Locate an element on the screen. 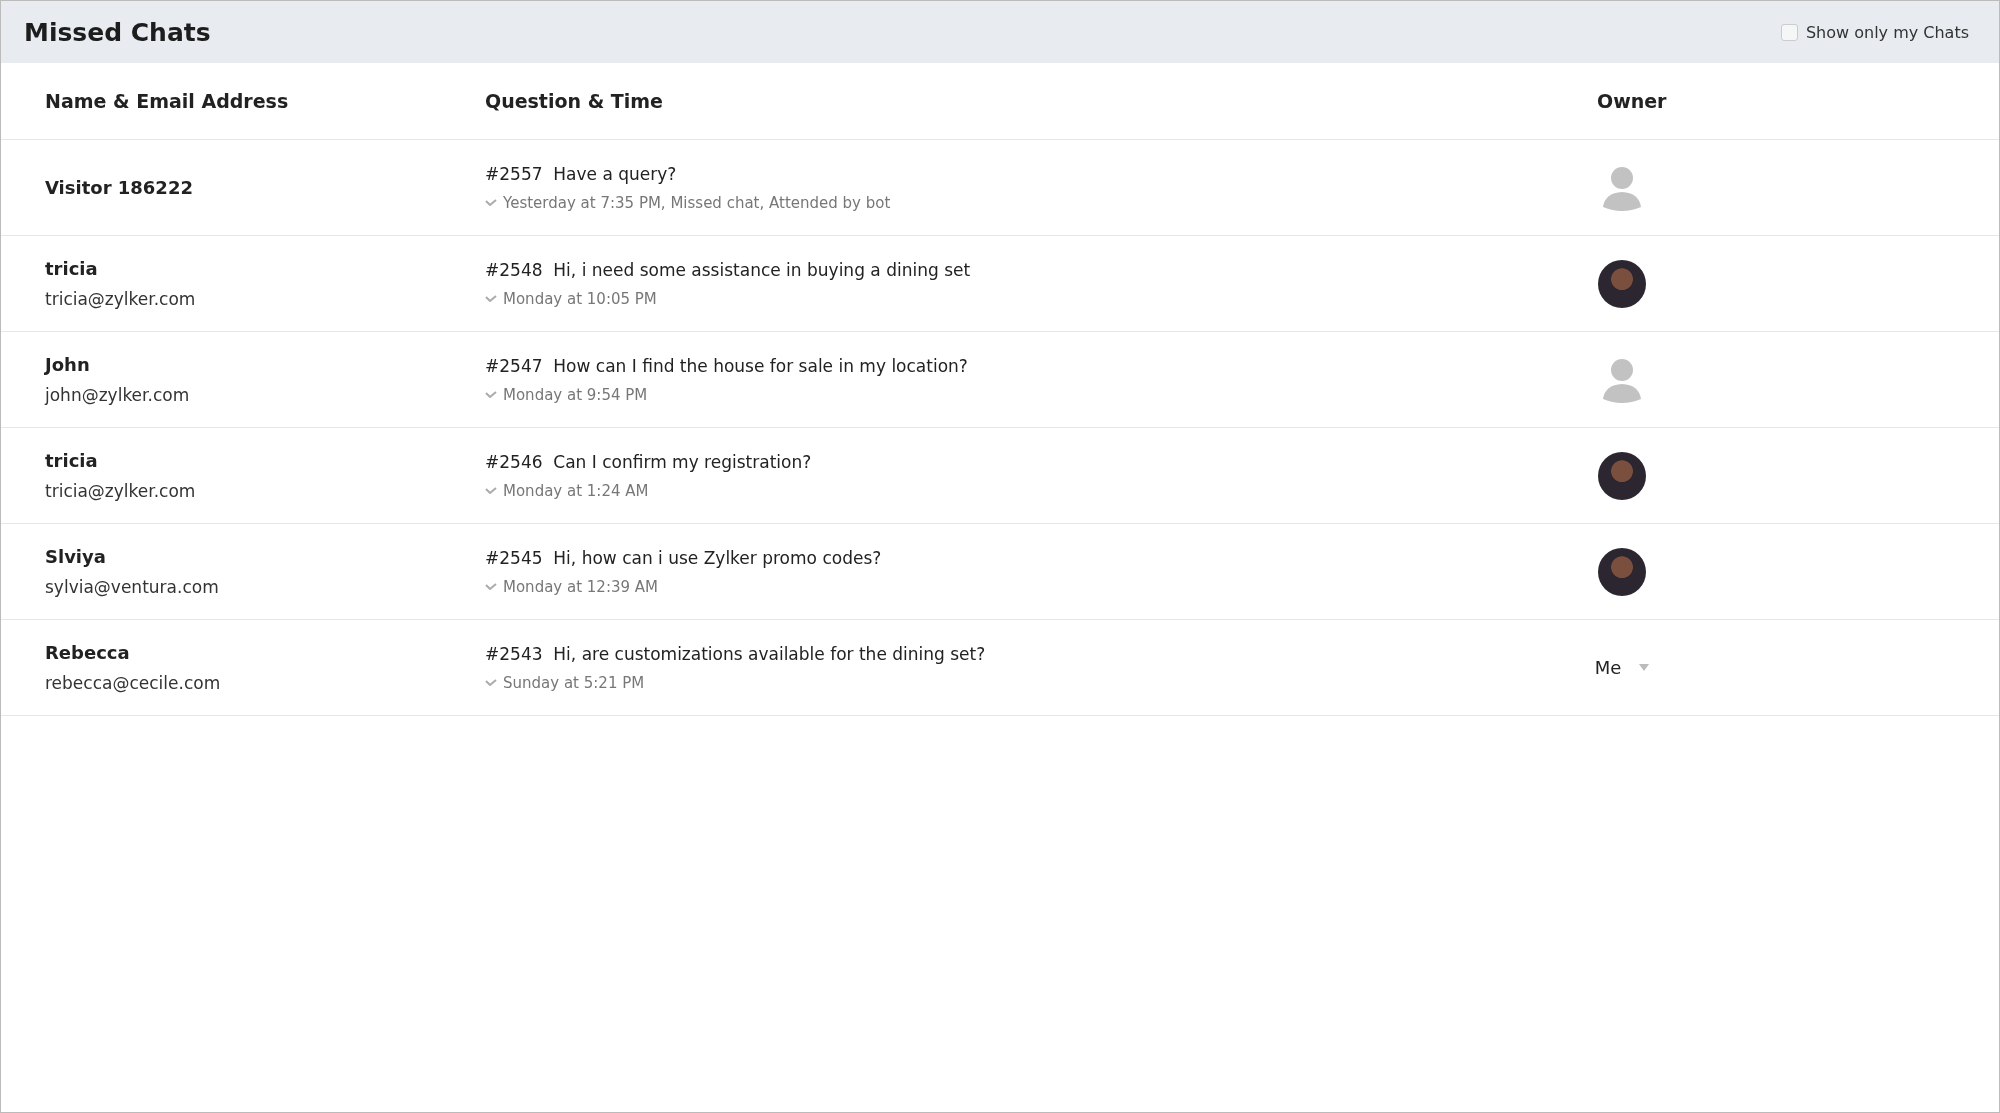  chat-time: Yesterday at 7:35 PM, Missed chat, Attended by bot is located at coordinates (697, 202).